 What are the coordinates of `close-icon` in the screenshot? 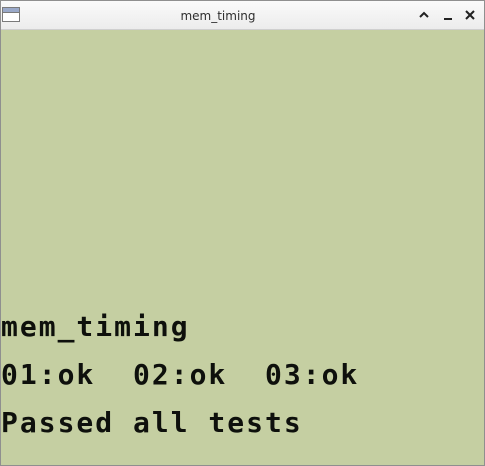 It's located at (470, 15).